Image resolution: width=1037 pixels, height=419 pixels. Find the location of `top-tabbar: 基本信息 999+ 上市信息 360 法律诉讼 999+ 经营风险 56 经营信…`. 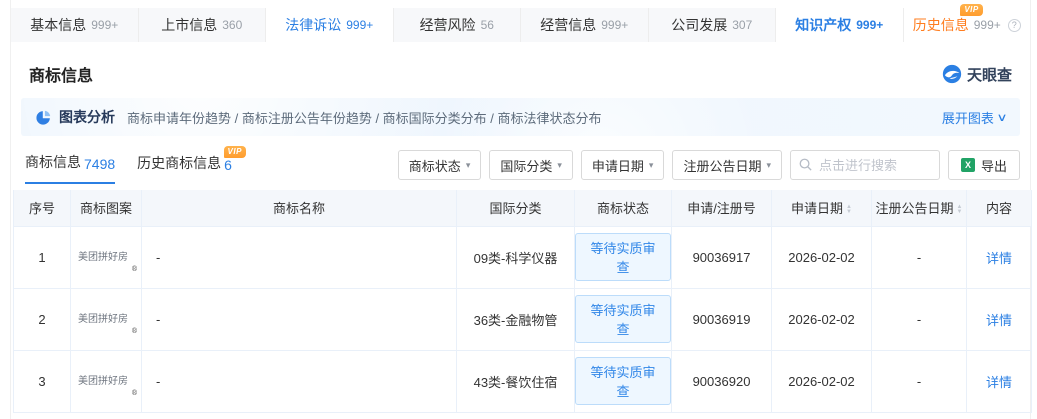

top-tabbar: 基本信息 999+ 上市信息 360 法律诉讼 999+ 经营风险 56 经营信… is located at coordinates (520, 23).